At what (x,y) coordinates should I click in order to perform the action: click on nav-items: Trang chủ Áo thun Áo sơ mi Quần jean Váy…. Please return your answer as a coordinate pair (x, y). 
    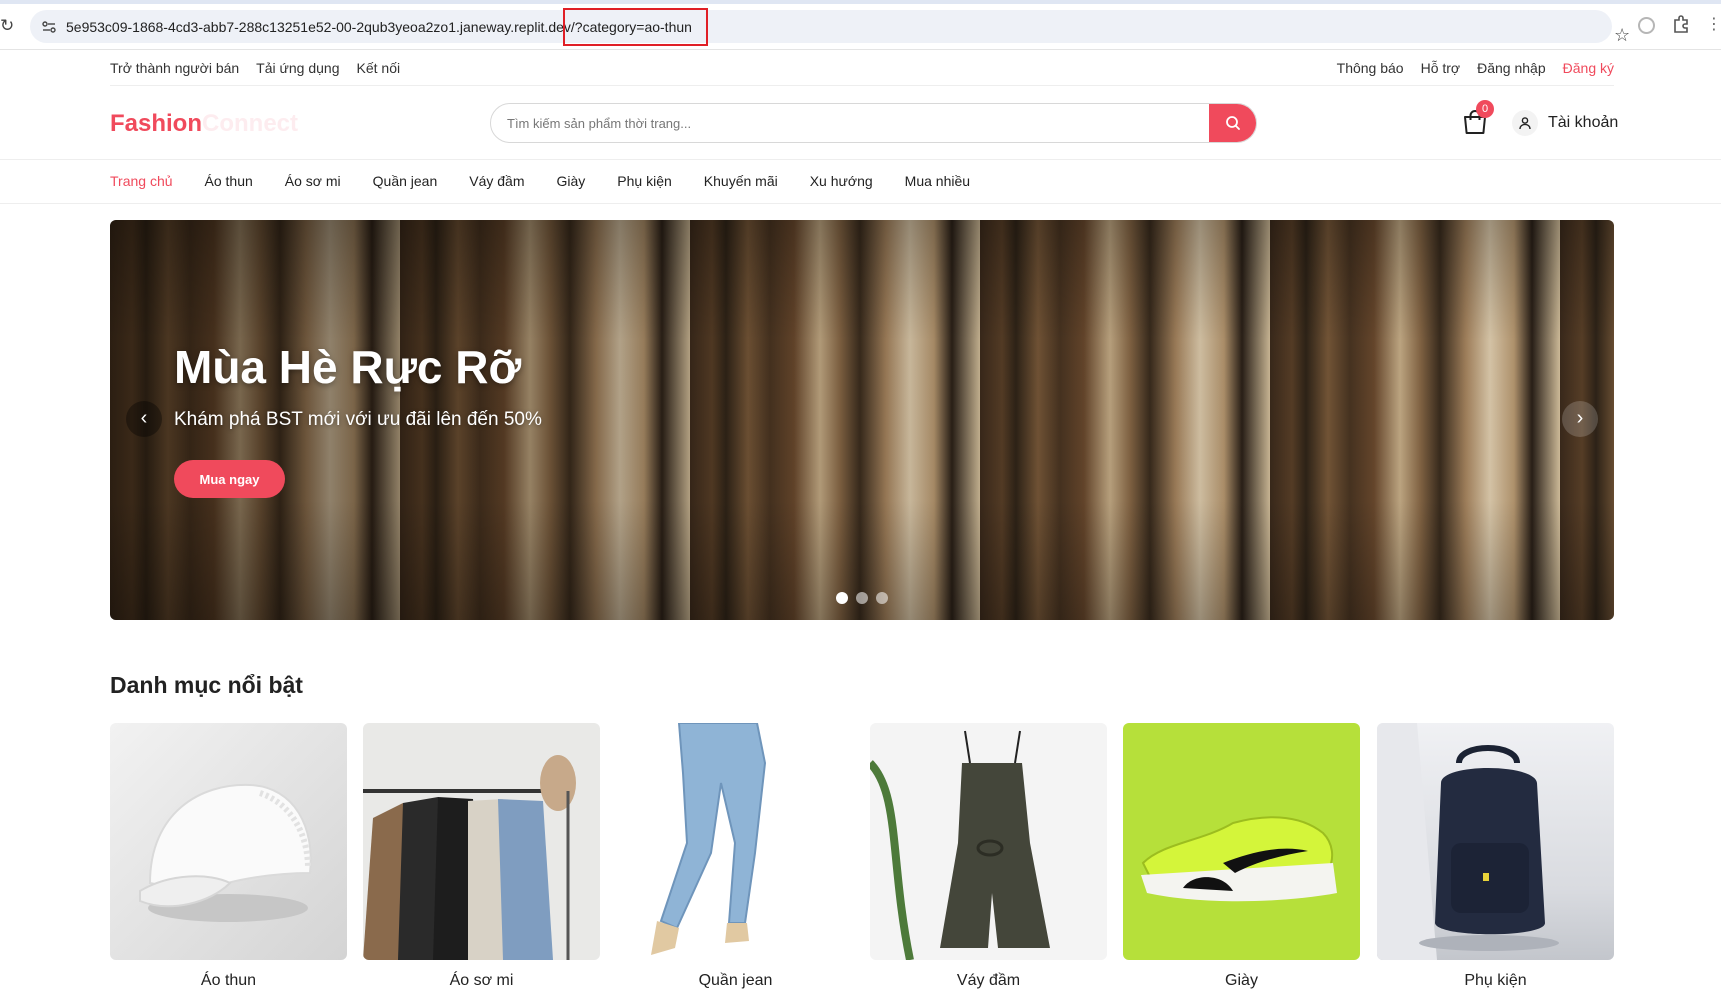
    Looking at the image, I should click on (540, 181).